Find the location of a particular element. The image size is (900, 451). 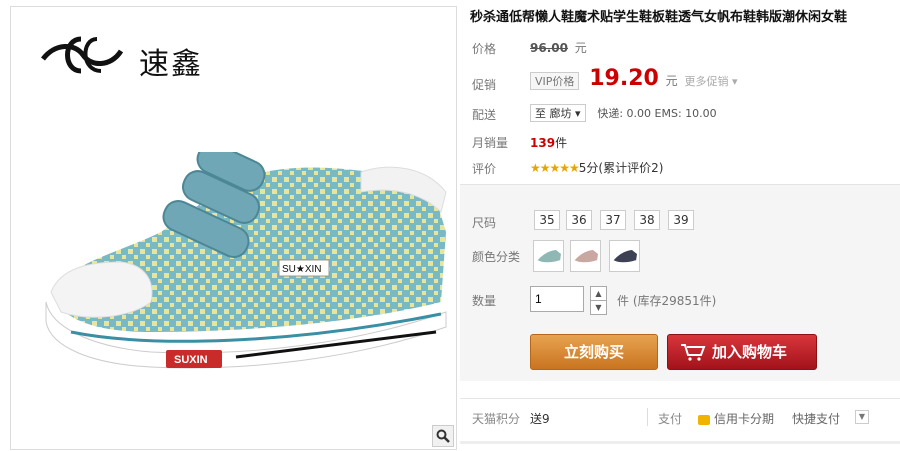

credit-installment-label: 信用卡分期 is located at coordinates (744, 419).